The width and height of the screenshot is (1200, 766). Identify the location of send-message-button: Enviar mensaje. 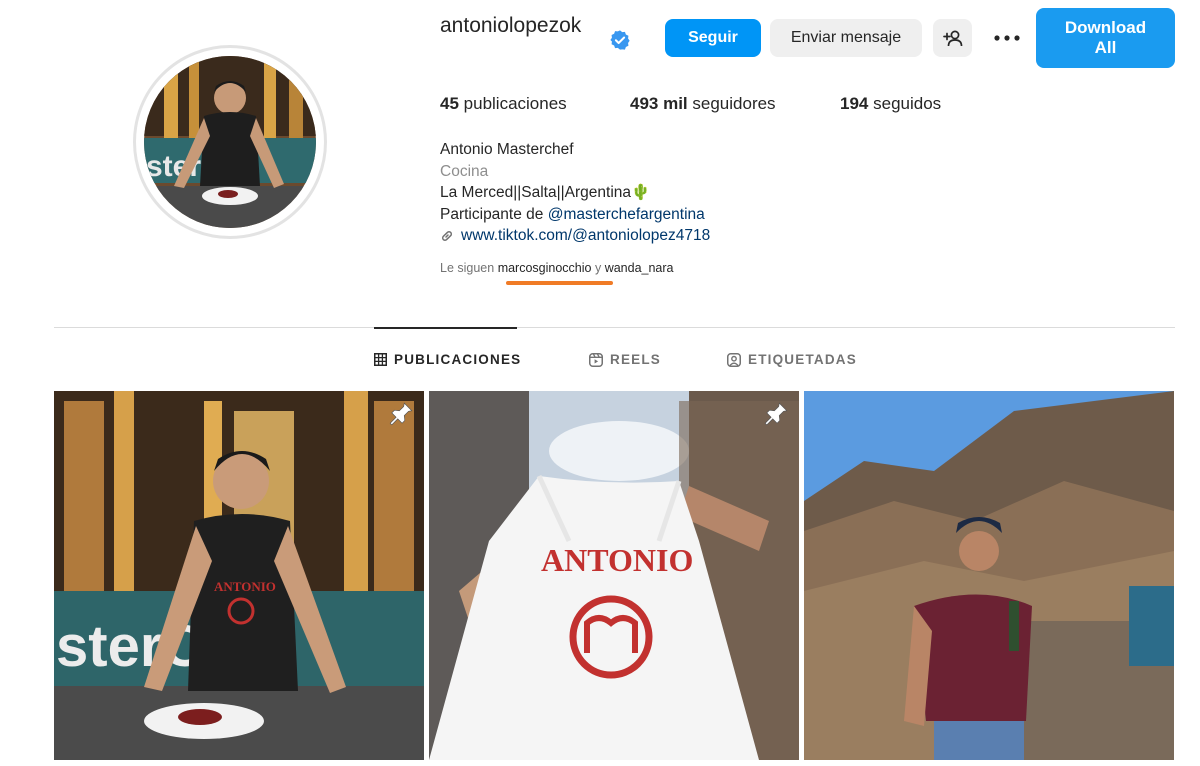
(846, 38).